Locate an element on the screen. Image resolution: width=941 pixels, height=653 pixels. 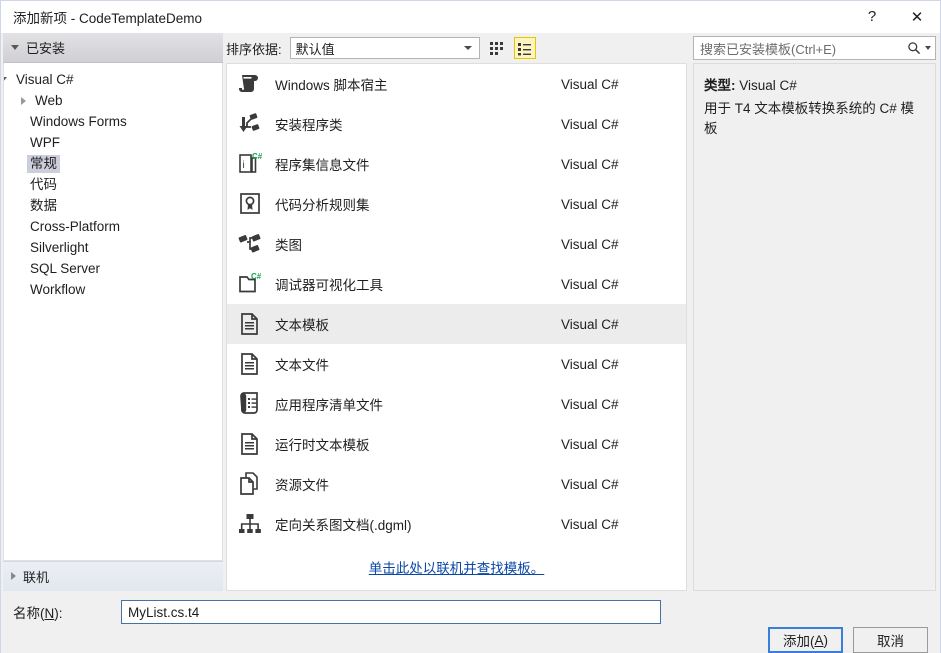
tree-item-data: 数据 is located at coordinates (113, 205).